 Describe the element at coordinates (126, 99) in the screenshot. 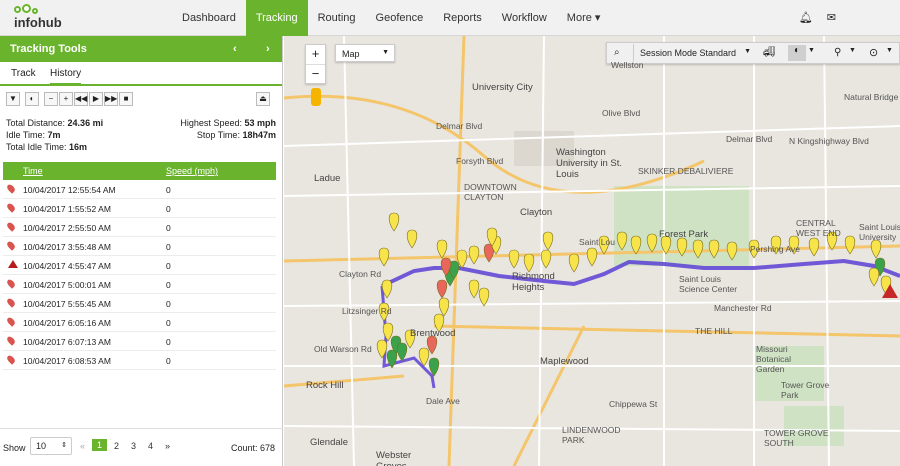

I see `stop-icon: ■` at that location.